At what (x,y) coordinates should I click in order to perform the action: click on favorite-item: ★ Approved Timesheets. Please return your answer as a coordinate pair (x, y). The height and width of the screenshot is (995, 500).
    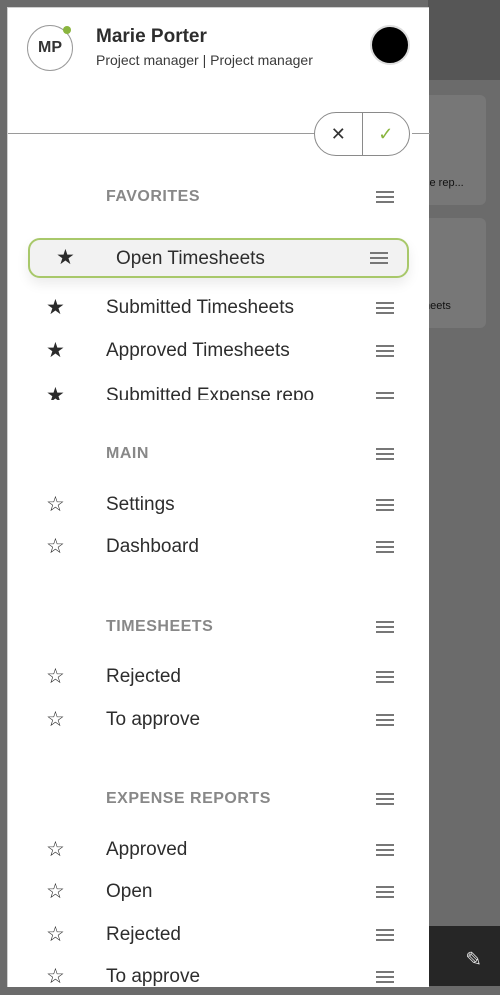
    Looking at the image, I should click on (218, 351).